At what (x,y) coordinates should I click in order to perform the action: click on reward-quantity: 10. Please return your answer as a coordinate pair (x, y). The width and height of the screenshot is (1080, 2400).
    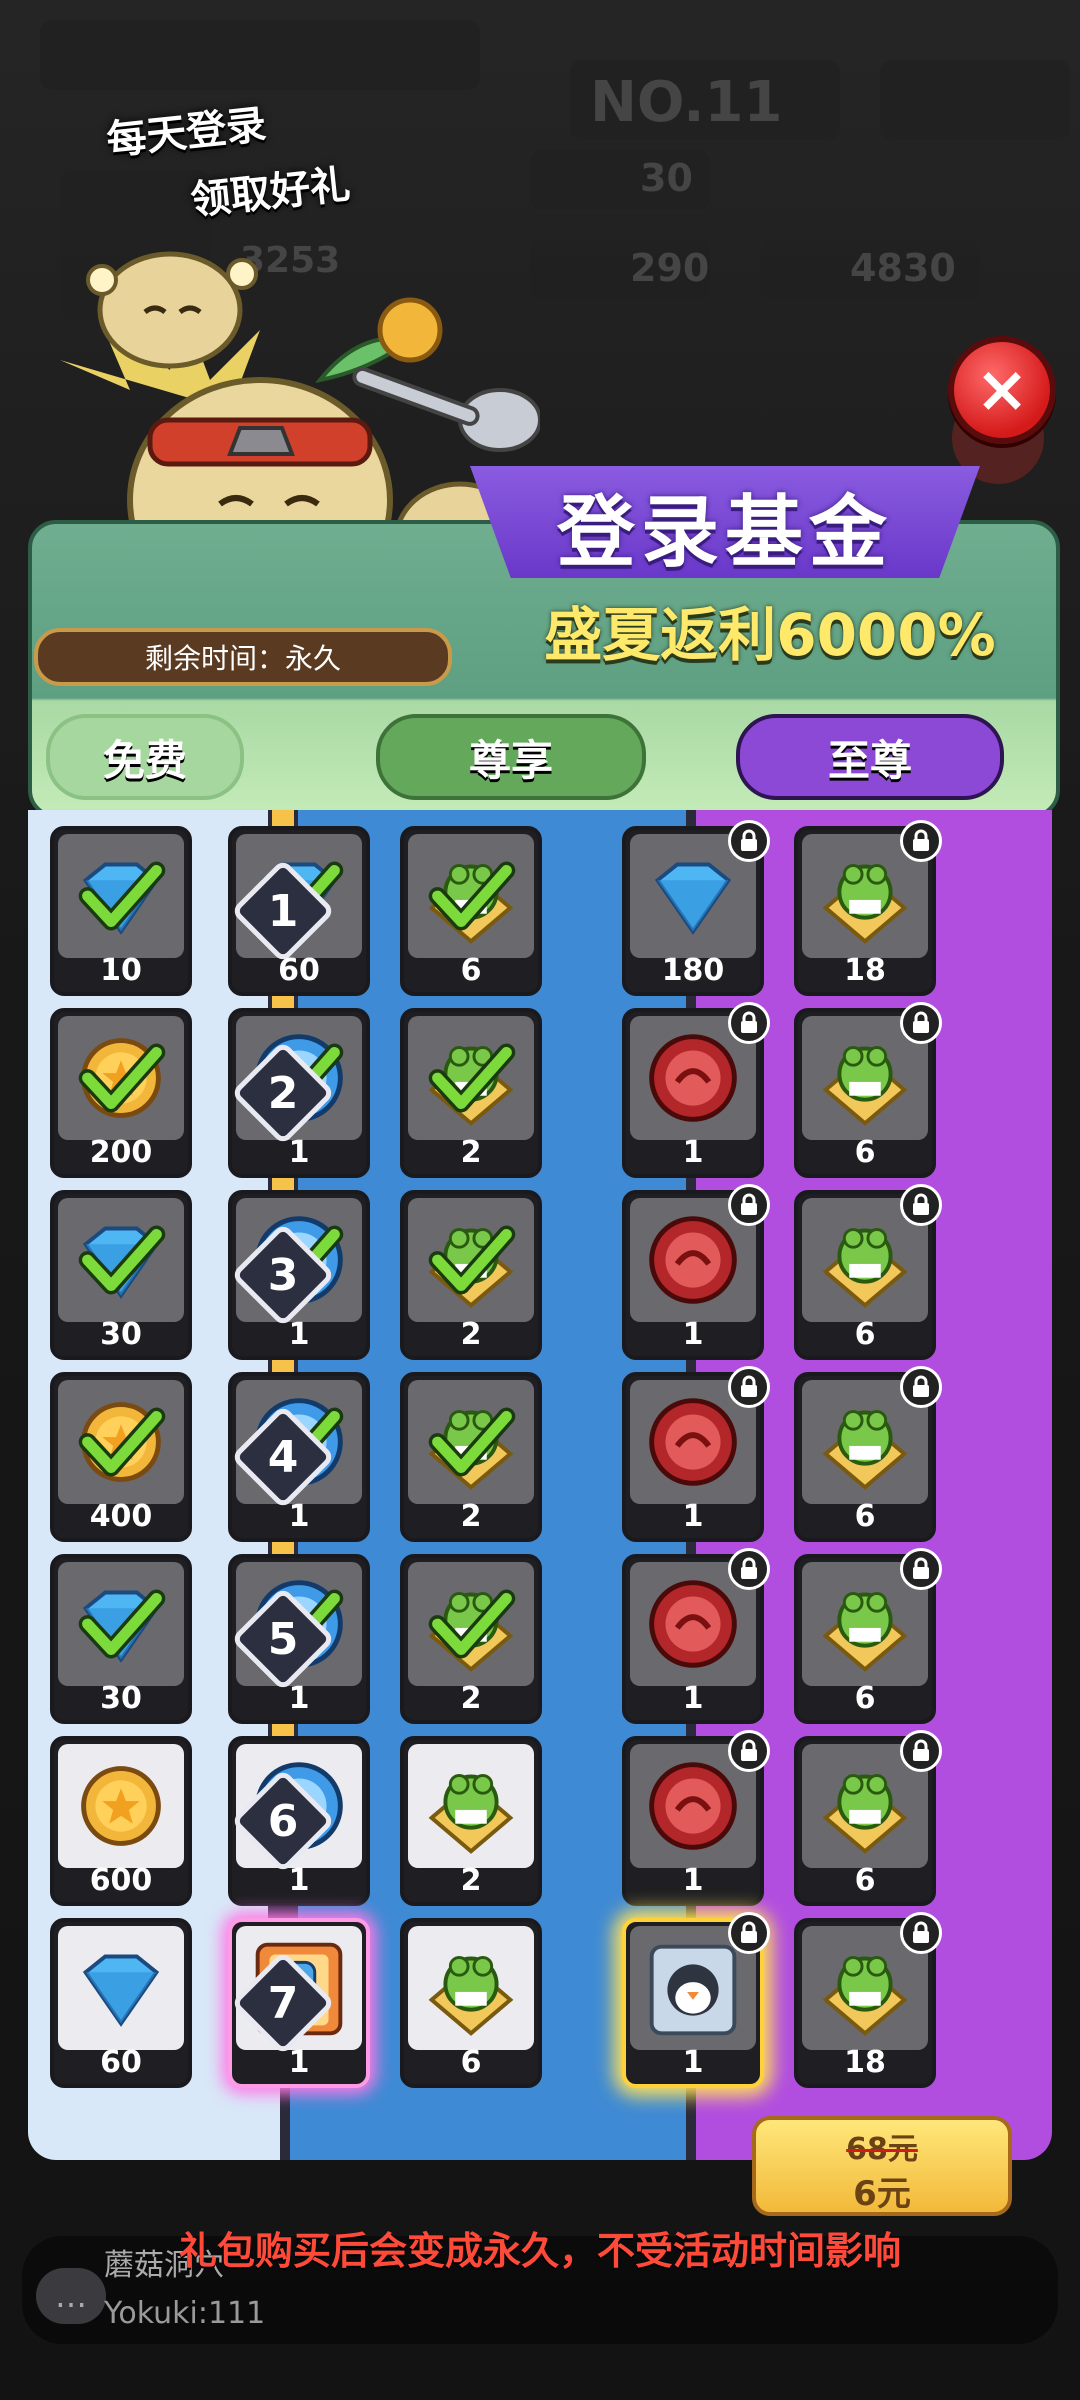
    Looking at the image, I should click on (121, 970).